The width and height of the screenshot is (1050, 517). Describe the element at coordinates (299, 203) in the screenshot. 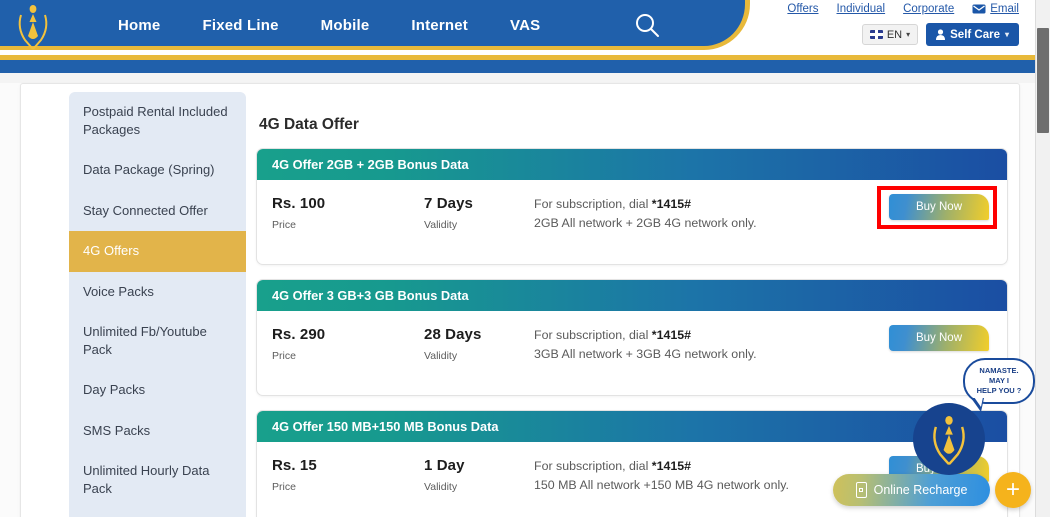

I see `offer-price: Rs. 100` at that location.